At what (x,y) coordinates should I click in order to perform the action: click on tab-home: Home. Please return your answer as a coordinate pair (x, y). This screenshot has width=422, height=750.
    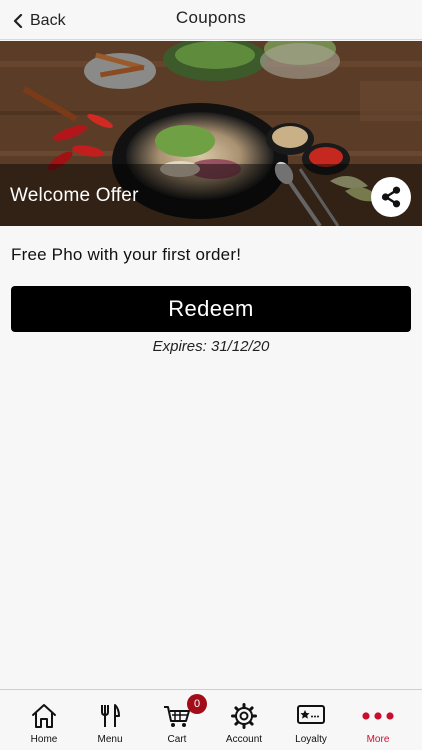
    Looking at the image, I should click on (44, 720).